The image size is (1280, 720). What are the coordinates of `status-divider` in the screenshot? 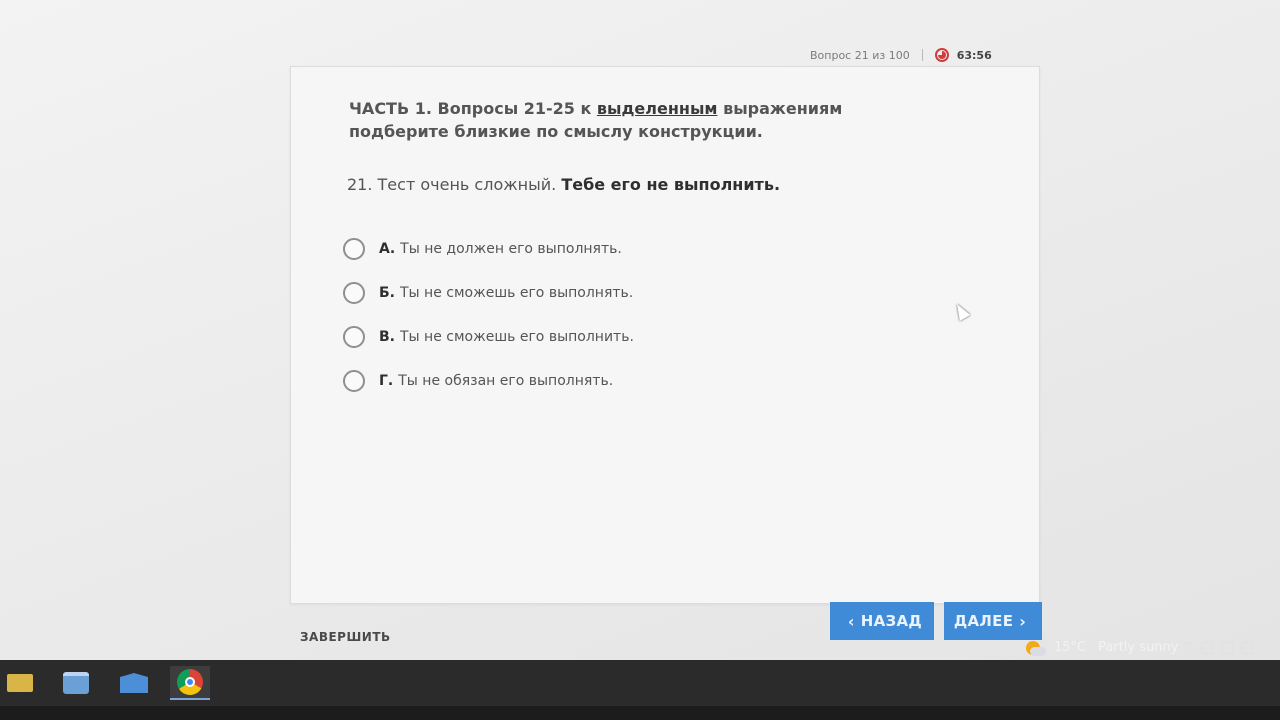 It's located at (922, 55).